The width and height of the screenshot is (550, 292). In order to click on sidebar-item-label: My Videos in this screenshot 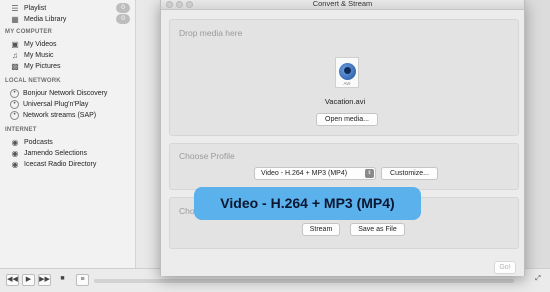, I will do `click(40, 44)`.